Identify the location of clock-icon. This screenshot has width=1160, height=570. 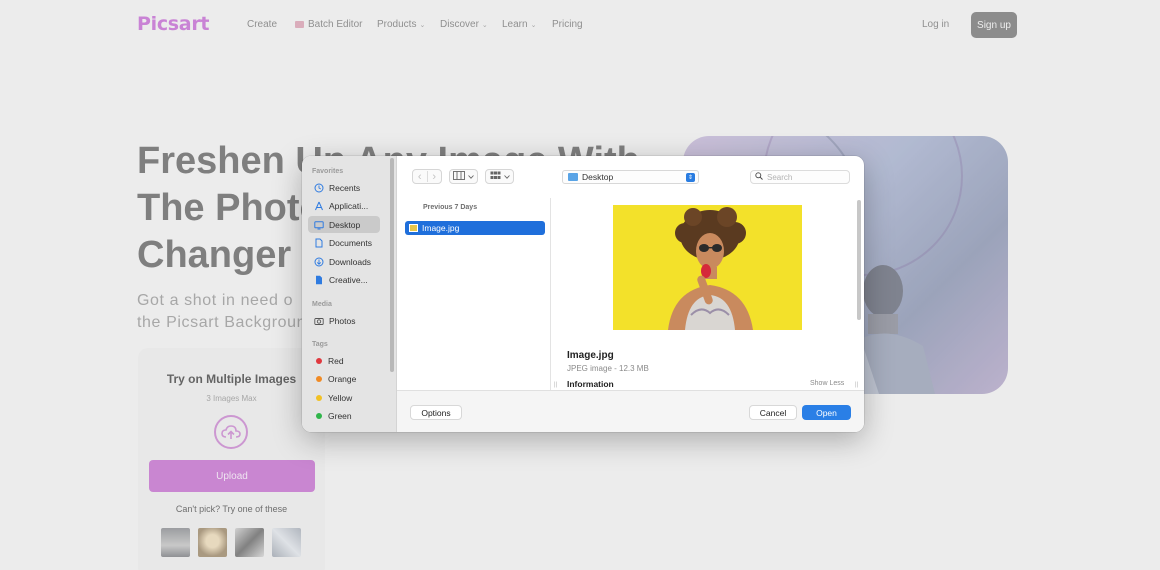
(319, 188).